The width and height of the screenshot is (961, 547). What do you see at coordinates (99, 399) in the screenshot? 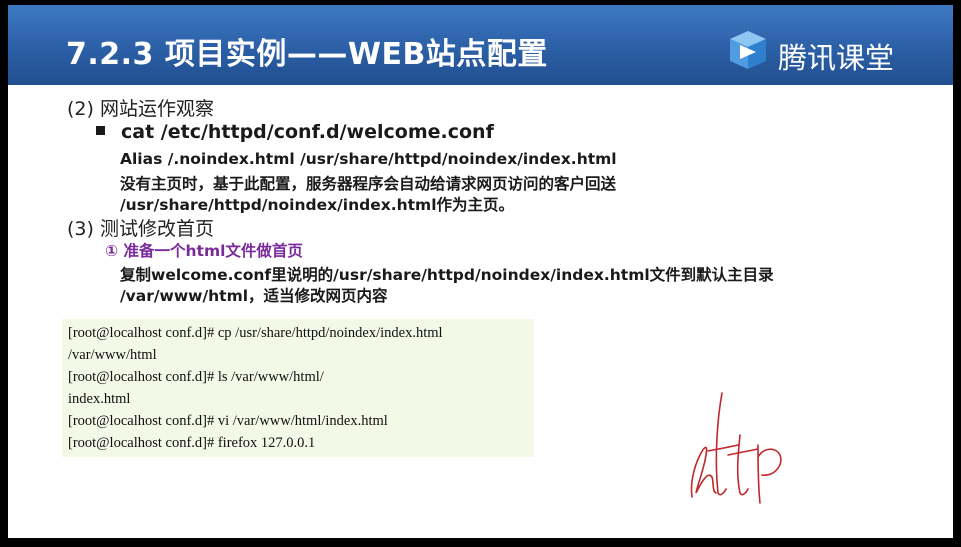
I see `terminal-line: index.html` at bounding box center [99, 399].